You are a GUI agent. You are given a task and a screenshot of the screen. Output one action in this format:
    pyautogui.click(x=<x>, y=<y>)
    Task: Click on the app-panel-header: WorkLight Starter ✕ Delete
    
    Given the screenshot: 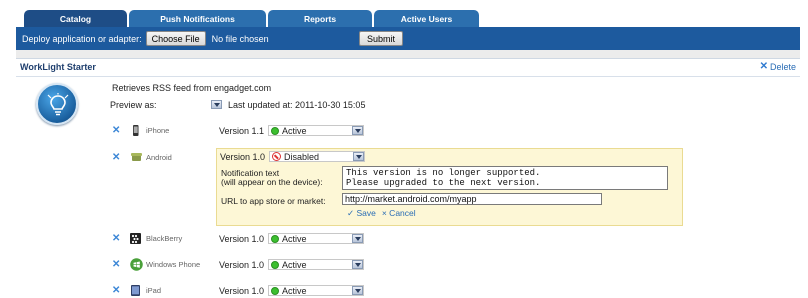 What is the action you would take?
    pyautogui.click(x=408, y=68)
    